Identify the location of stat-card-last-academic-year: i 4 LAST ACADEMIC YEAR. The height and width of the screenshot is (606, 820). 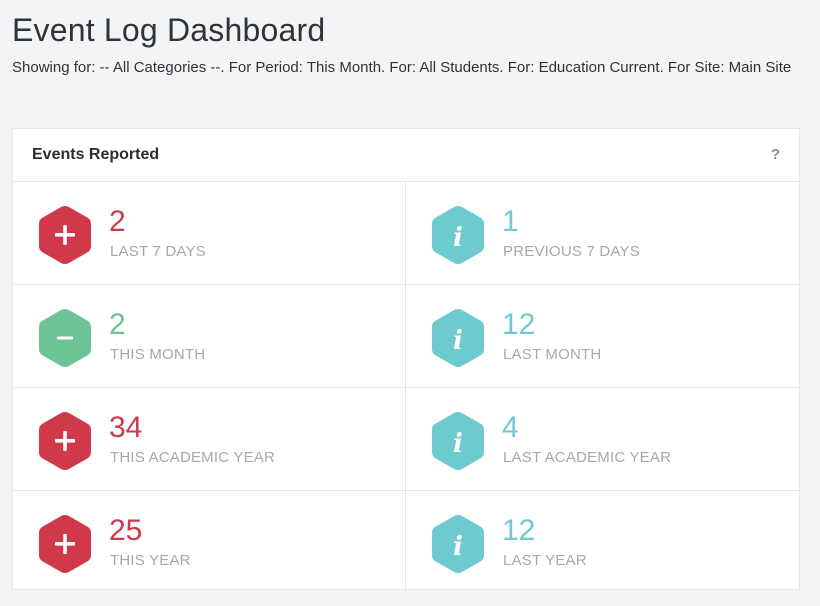
(602, 439).